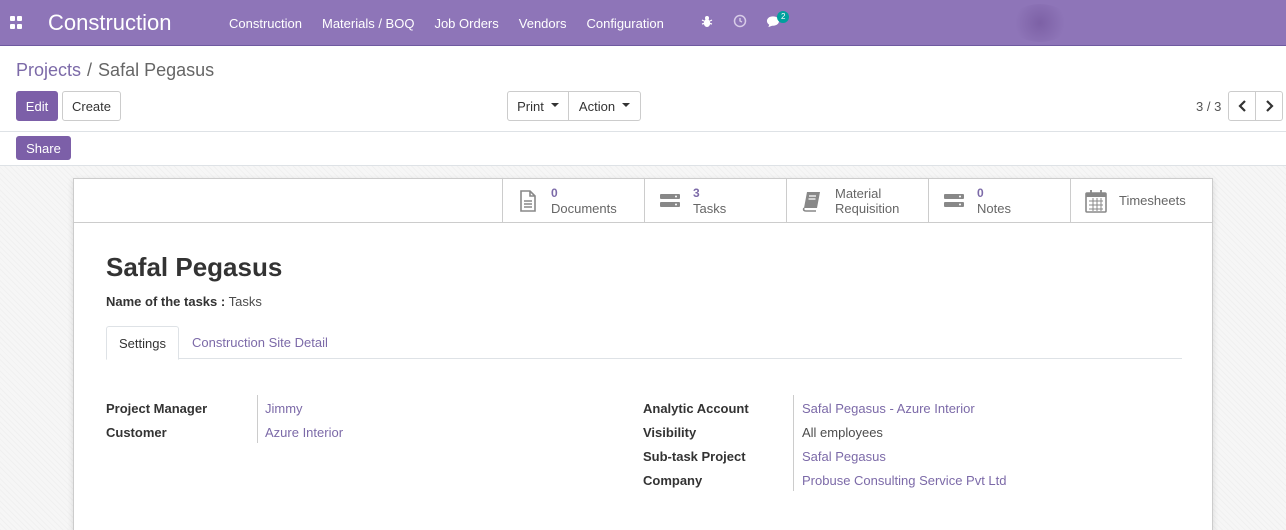 This screenshot has width=1286, height=530. Describe the element at coordinates (43, 148) in the screenshot. I see `share-button: Share` at that location.